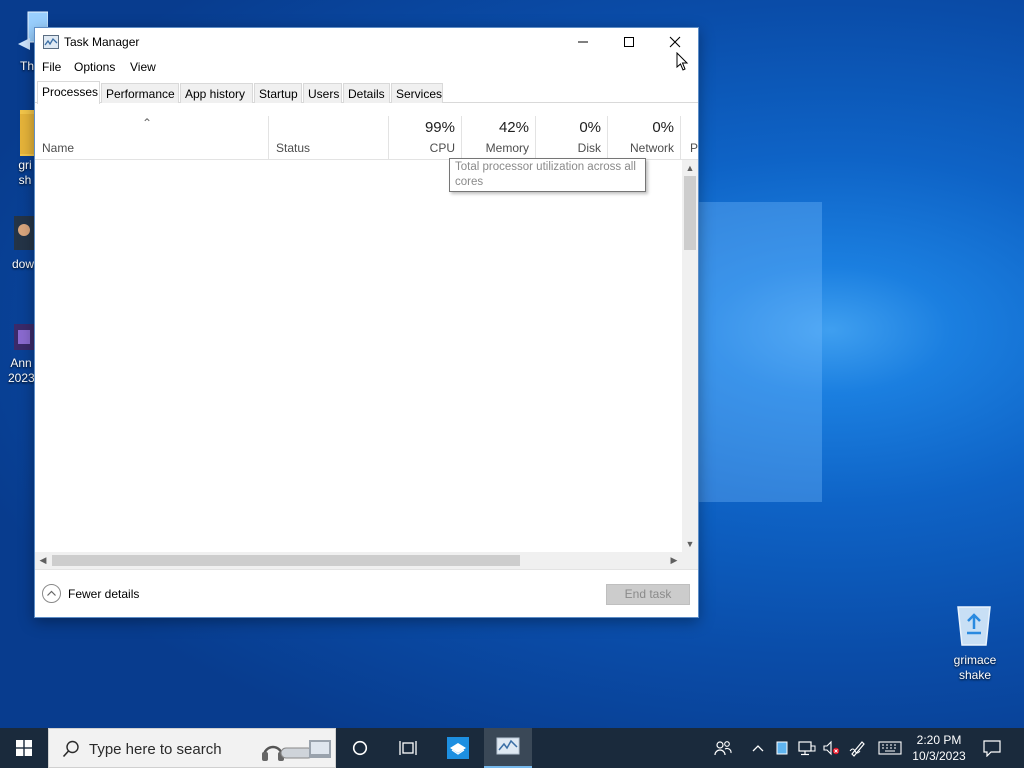  Describe the element at coordinates (23, 264) in the screenshot. I see `desktop-icon-label-3: dow` at that location.